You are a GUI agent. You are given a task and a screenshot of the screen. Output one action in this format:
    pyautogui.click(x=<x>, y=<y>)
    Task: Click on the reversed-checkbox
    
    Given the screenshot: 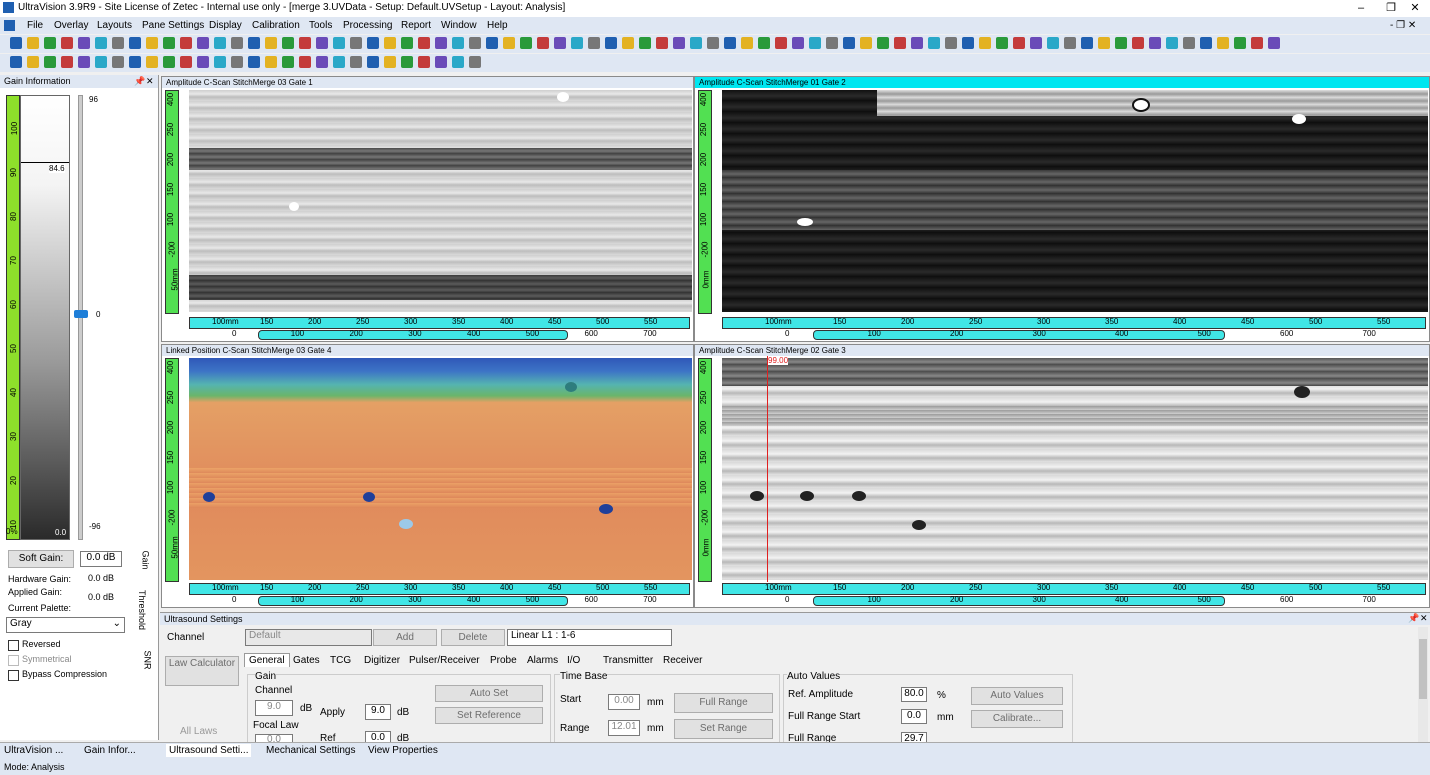 What is the action you would take?
    pyautogui.click(x=13, y=645)
    